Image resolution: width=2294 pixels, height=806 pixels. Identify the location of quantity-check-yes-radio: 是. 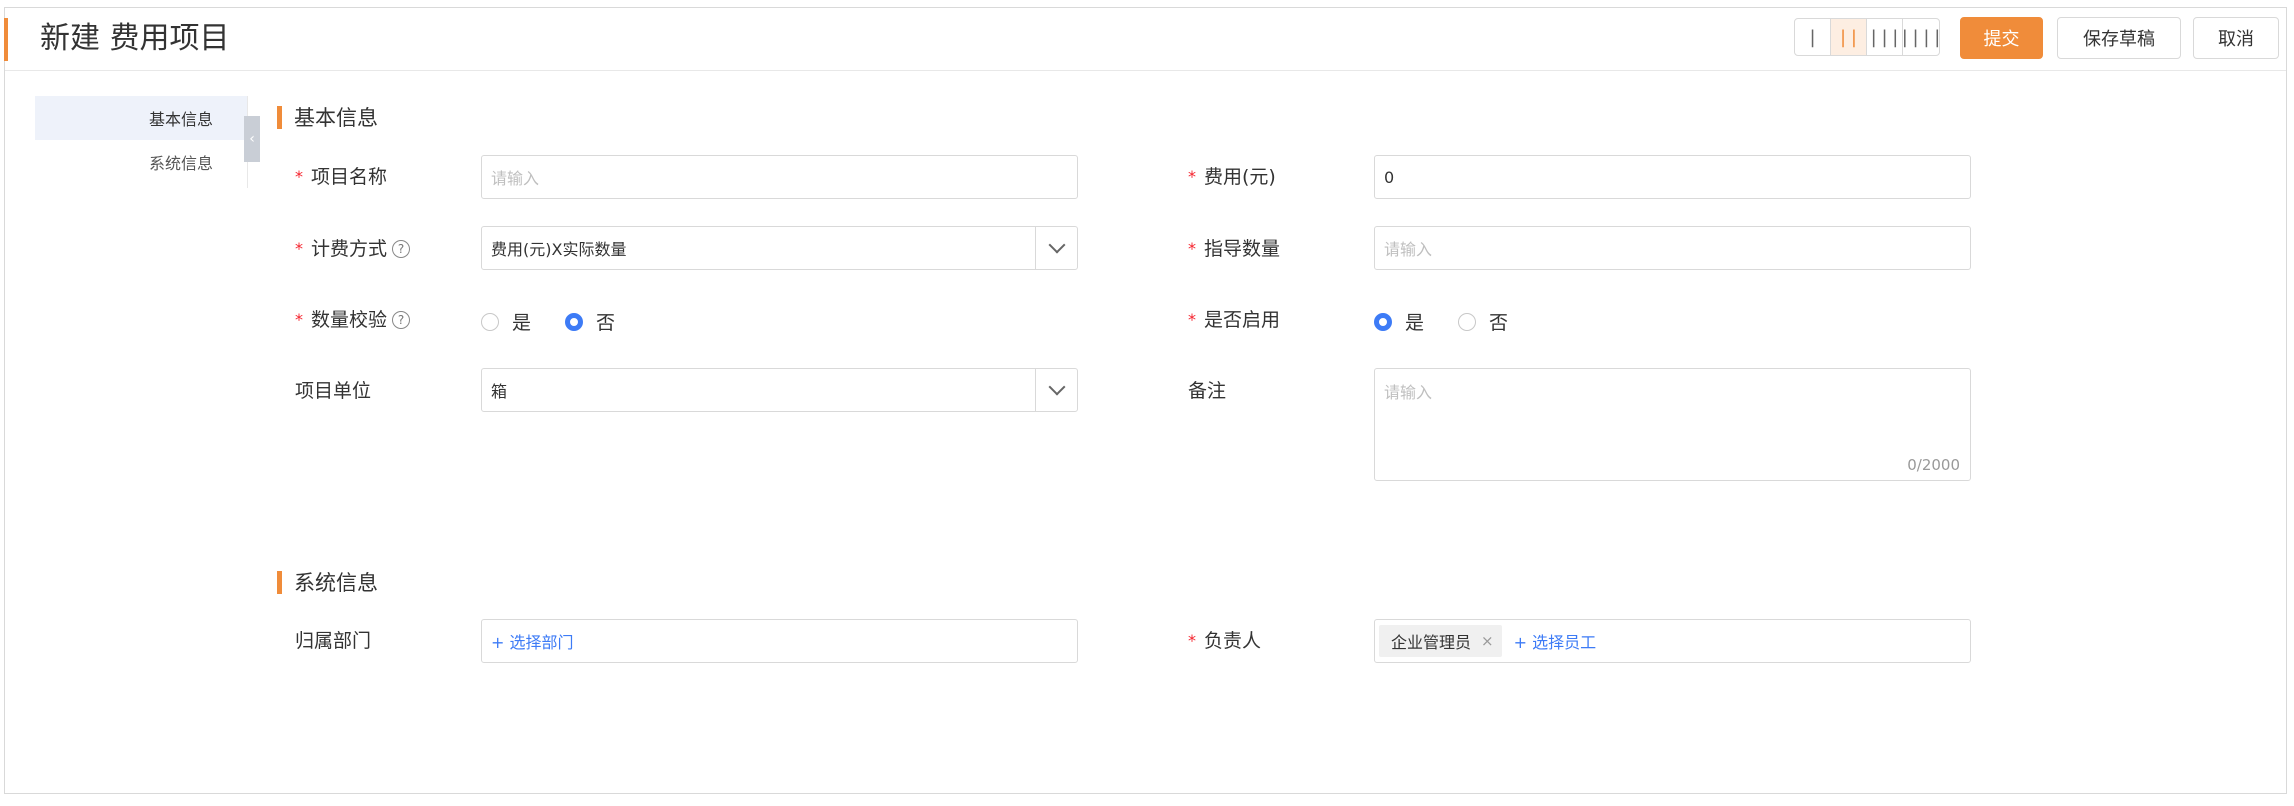
(506, 321).